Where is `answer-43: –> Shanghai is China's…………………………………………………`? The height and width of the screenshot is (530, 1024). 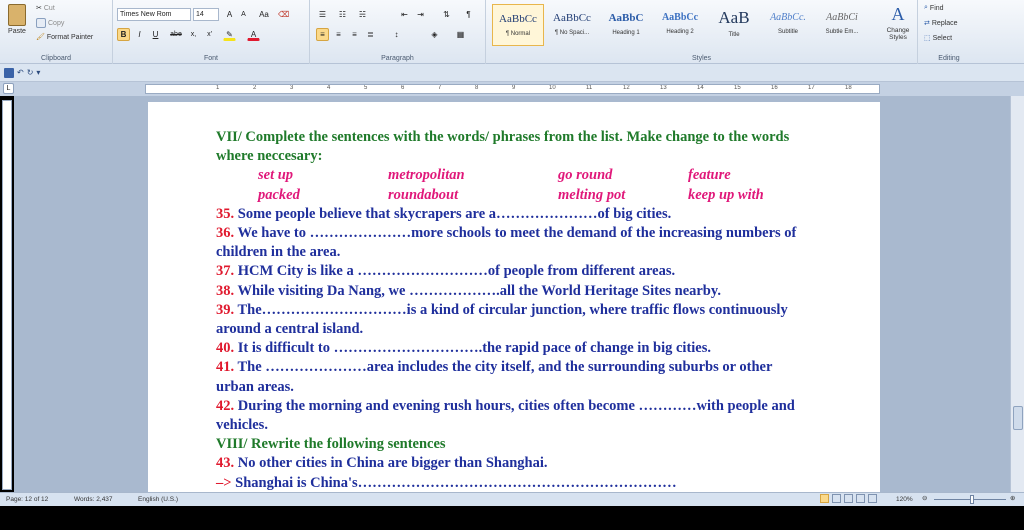 answer-43: –> Shanghai is China's………………………………………………… is located at coordinates (511, 483).